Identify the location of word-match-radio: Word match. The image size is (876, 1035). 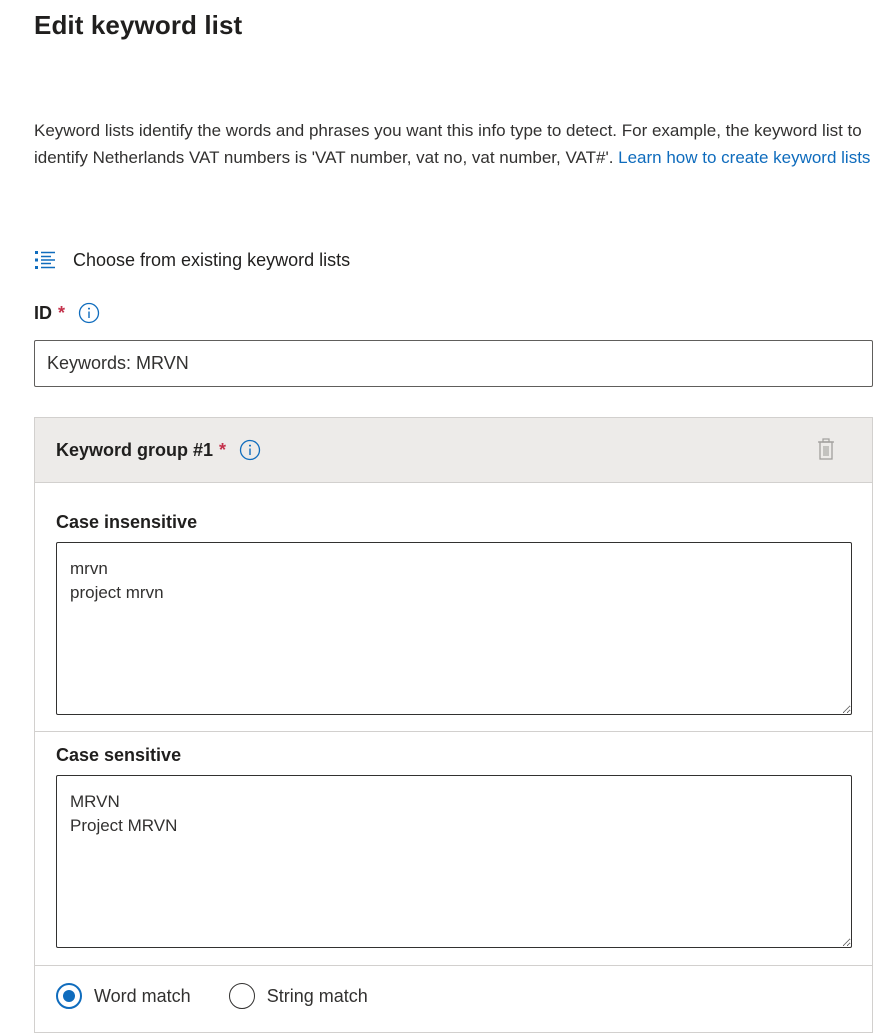
(123, 996).